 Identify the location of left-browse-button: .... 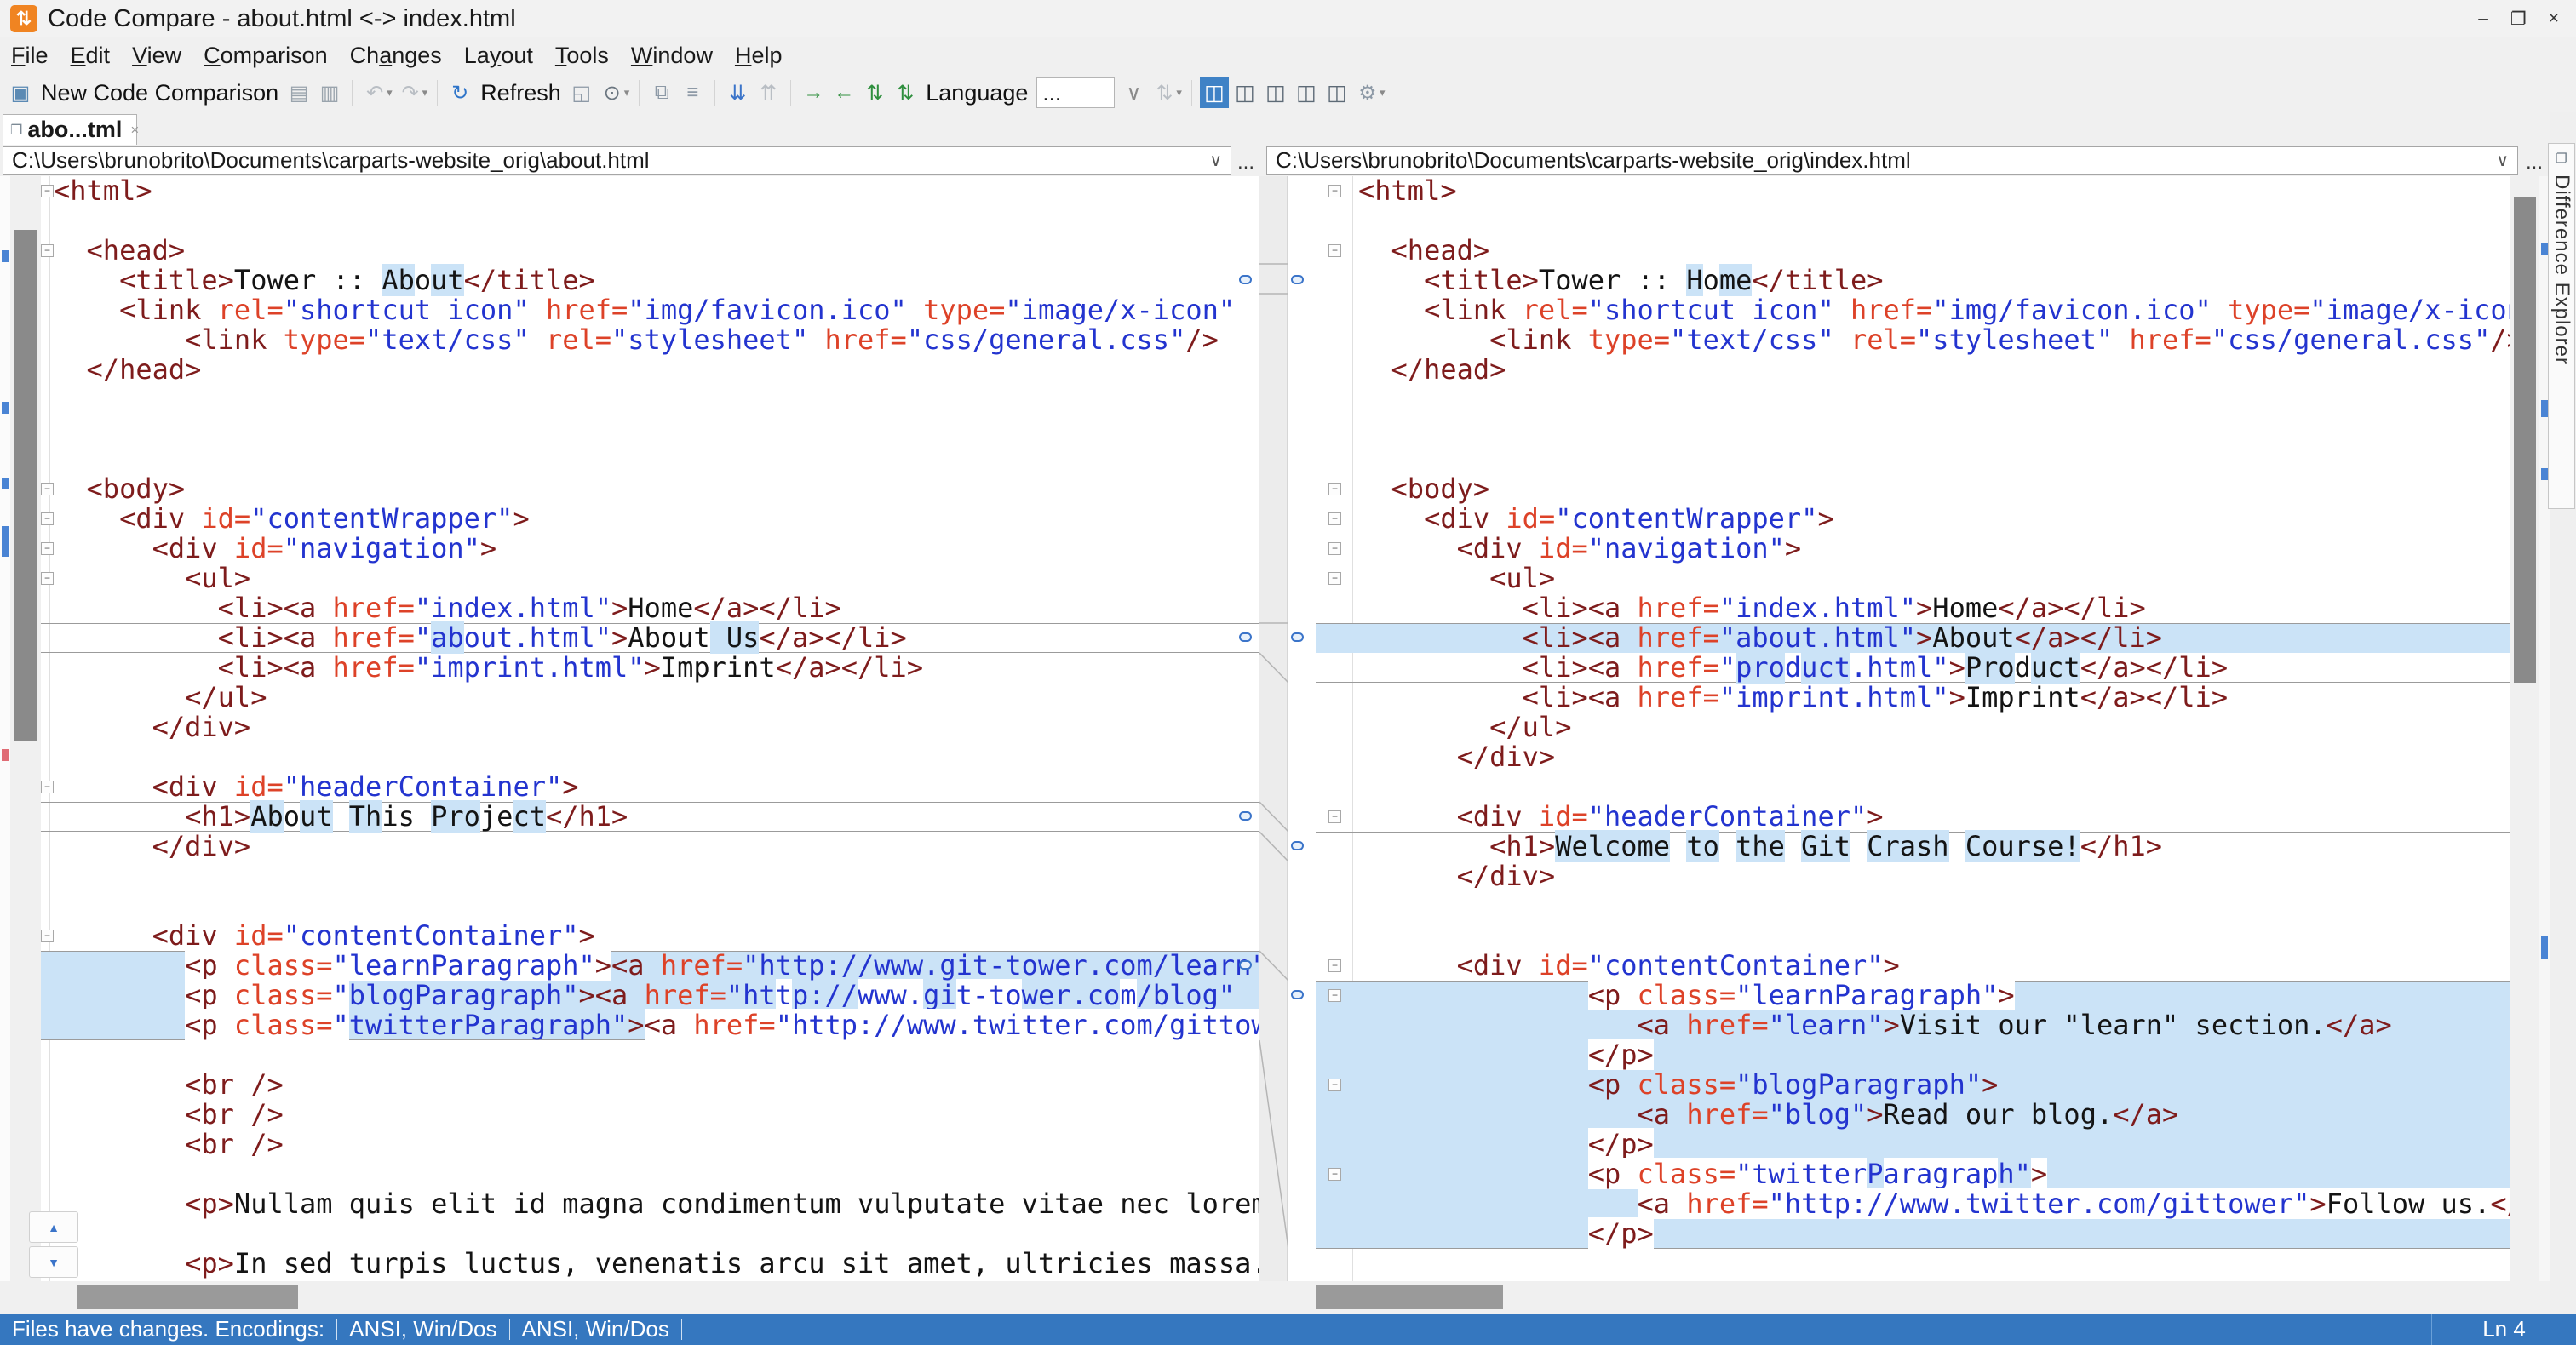
(1246, 160).